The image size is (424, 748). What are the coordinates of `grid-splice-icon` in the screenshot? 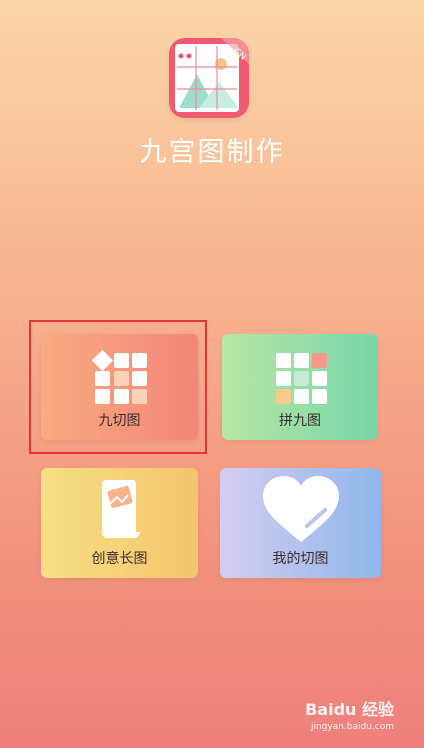 It's located at (301, 378).